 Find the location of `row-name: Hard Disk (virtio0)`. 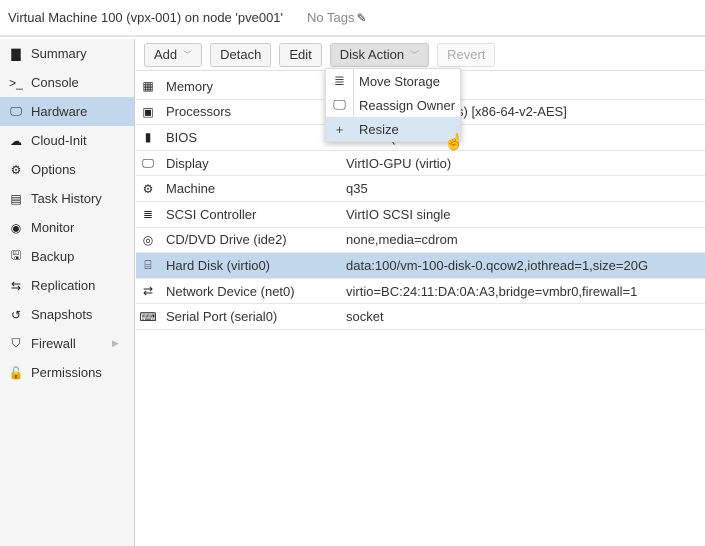

row-name: Hard Disk (virtio0) is located at coordinates (218, 265).